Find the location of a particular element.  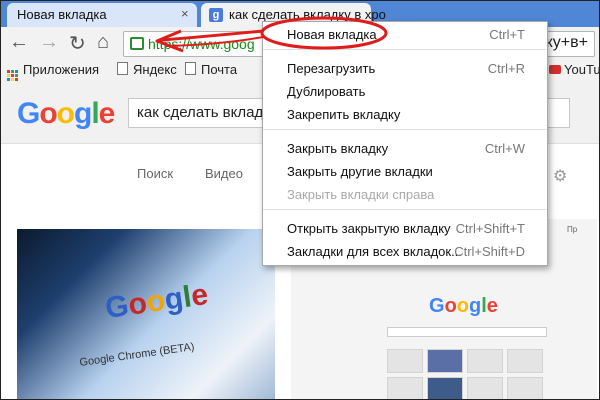

close-icon: × is located at coordinates (185, 13).